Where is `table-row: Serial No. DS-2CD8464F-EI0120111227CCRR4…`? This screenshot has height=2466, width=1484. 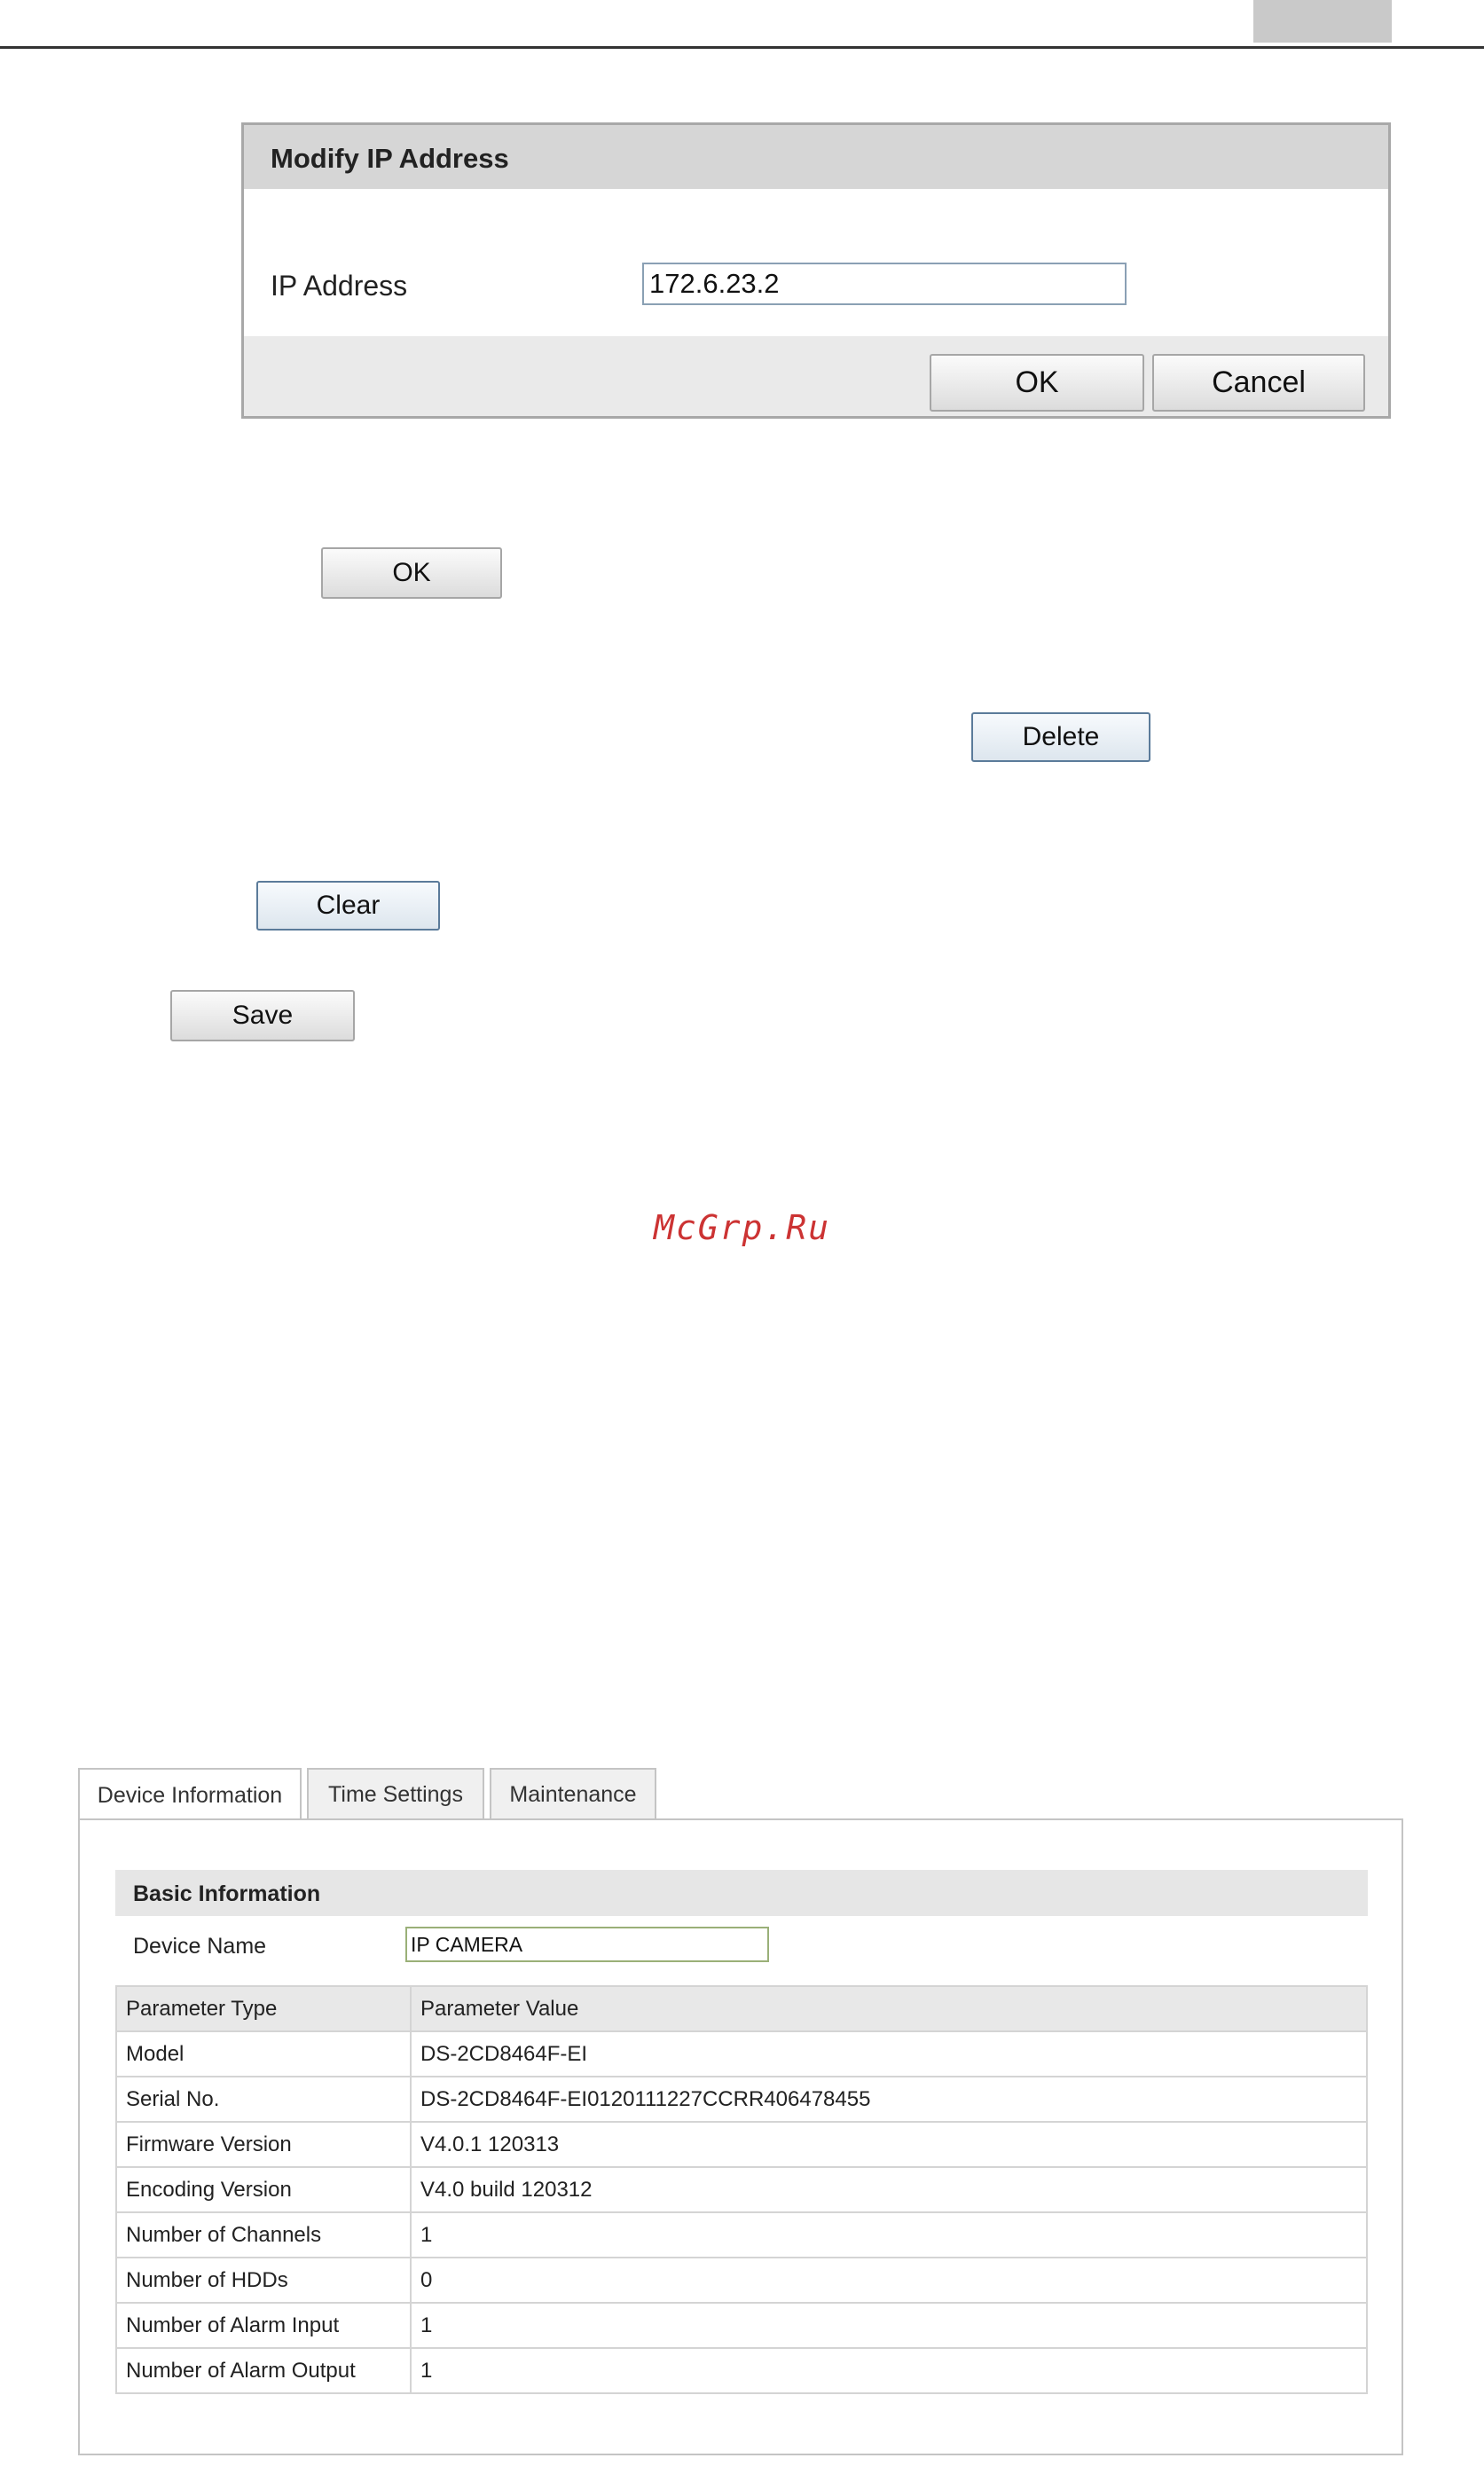
table-row: Serial No. DS-2CD8464F-EI0120111227CCRR4… is located at coordinates (741, 2100).